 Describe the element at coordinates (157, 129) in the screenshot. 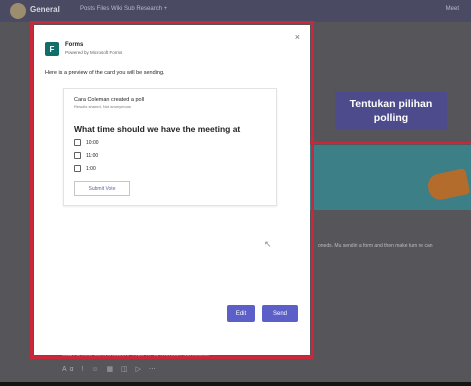

I see `poll-question: What time should we have the meeting at` at that location.